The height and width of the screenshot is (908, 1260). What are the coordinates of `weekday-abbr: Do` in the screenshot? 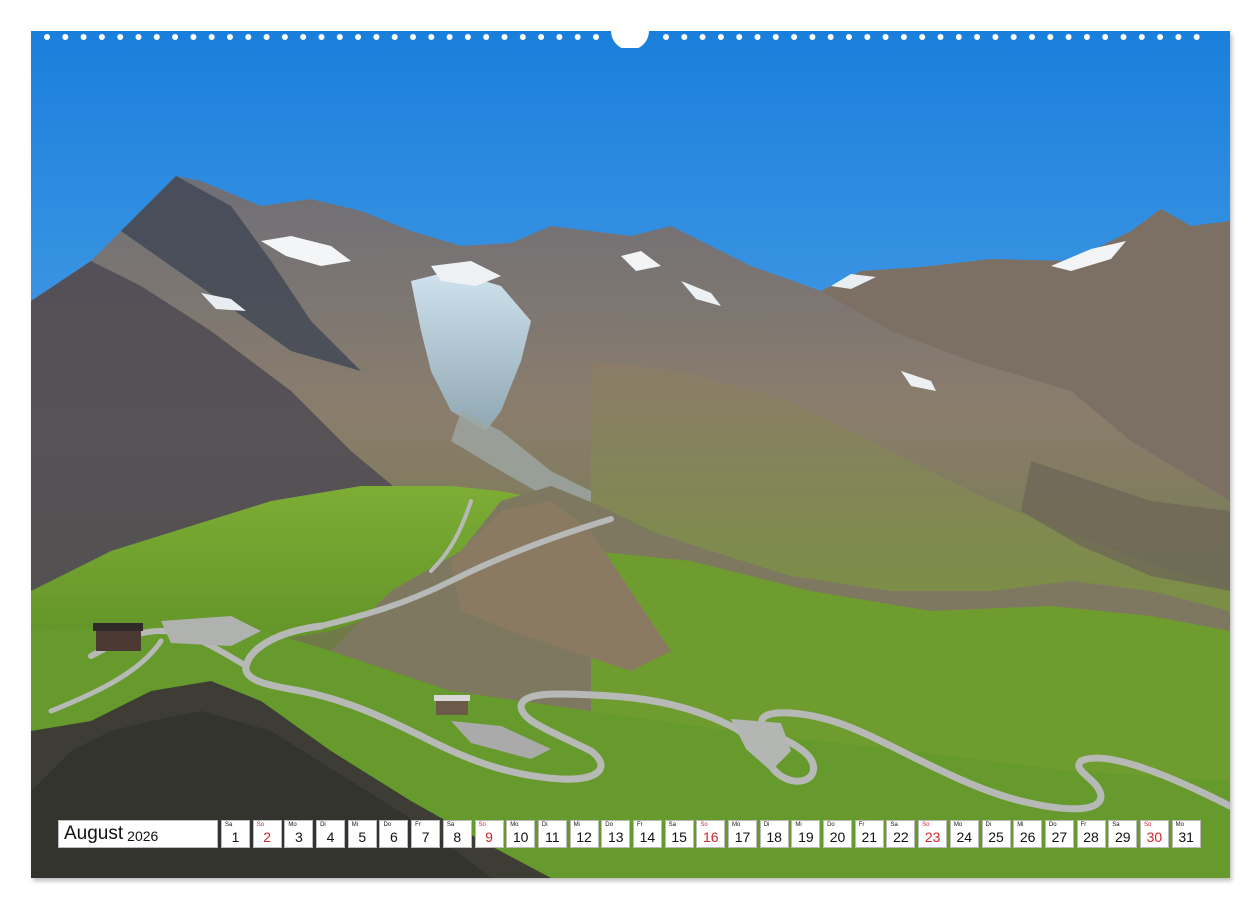 It's located at (387, 825).